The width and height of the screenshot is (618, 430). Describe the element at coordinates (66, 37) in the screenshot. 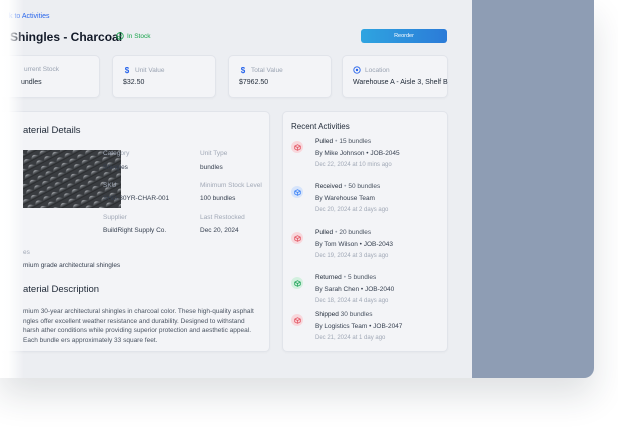

I see `page-title: Shingles - Charcoal` at that location.